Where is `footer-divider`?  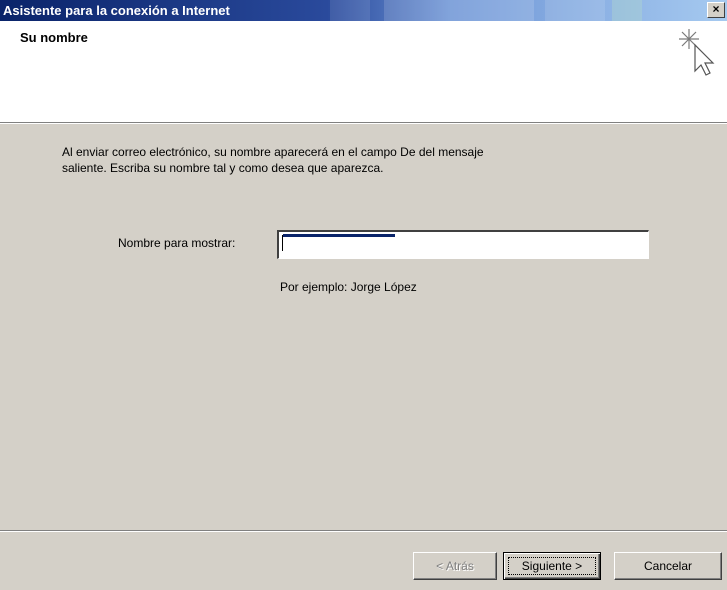 footer-divider is located at coordinates (363, 531).